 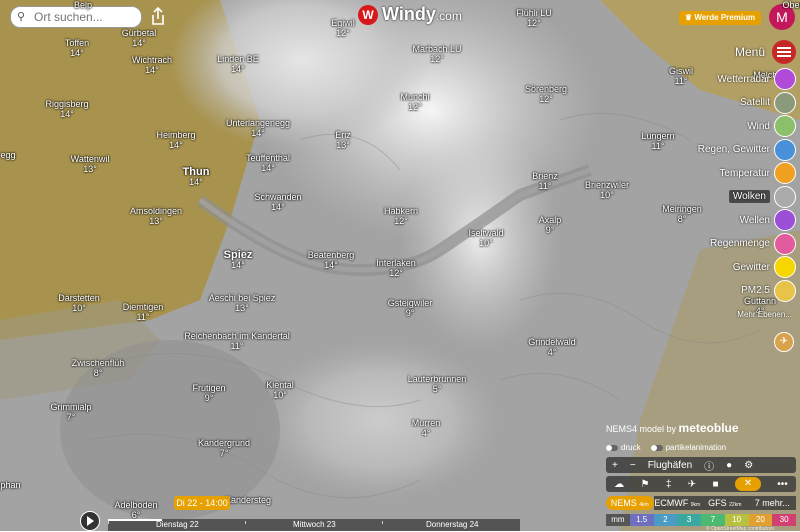 I want to click on place-name: Heimberg, so click(x=176, y=135).